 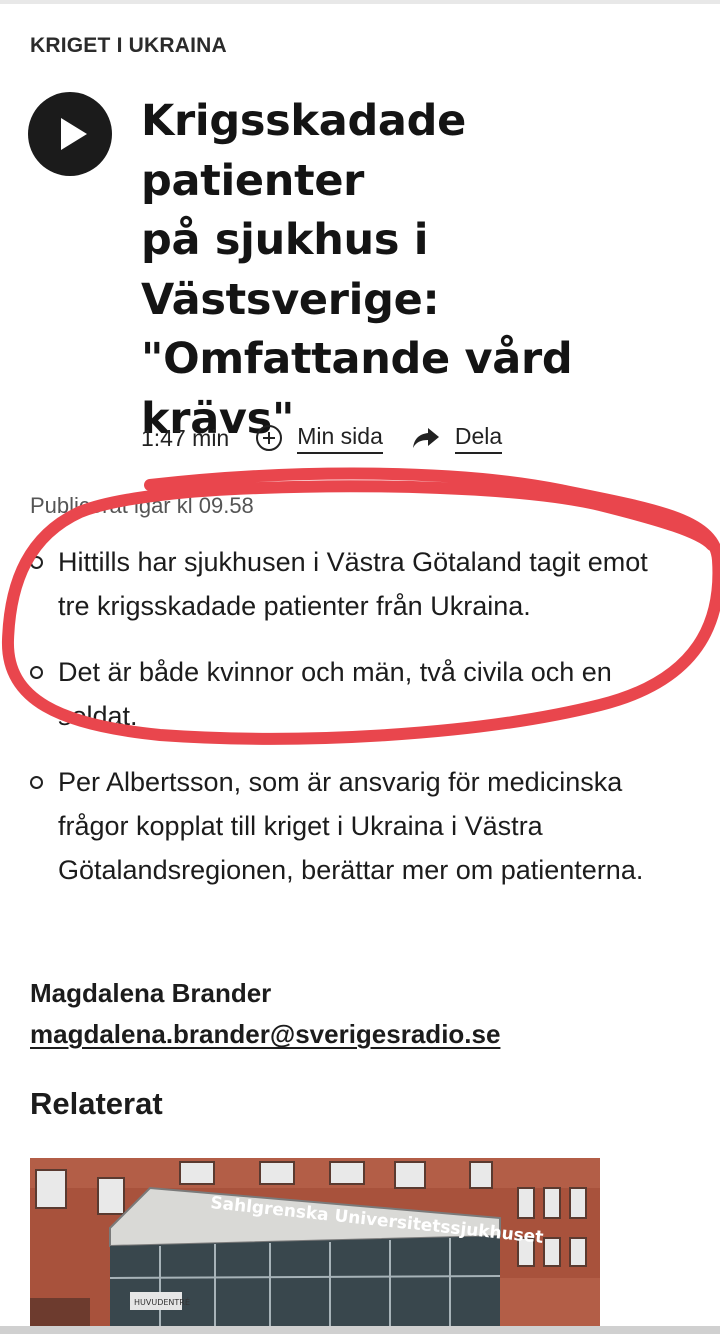 What do you see at coordinates (285, 240) in the screenshot?
I see `title-line: på sjukhus i` at bounding box center [285, 240].